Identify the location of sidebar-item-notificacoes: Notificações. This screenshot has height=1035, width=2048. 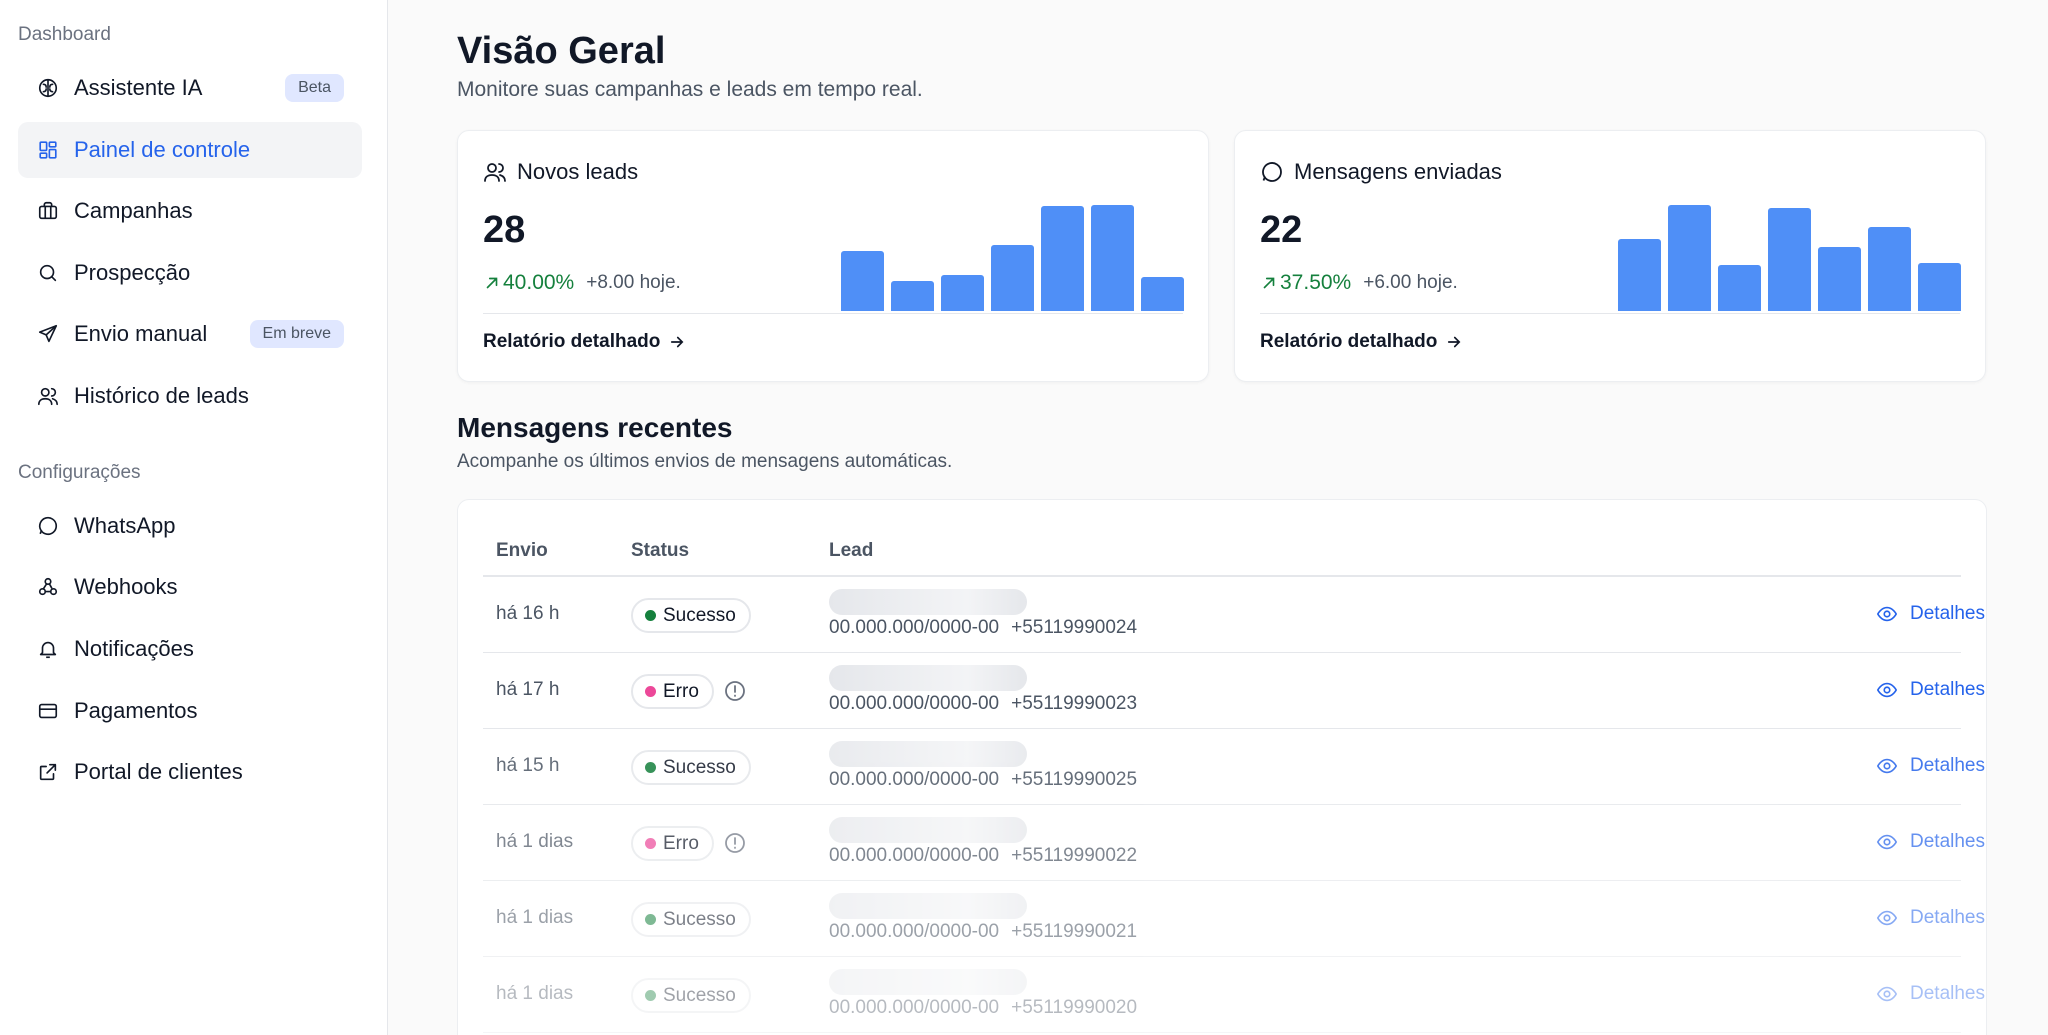
(190, 649).